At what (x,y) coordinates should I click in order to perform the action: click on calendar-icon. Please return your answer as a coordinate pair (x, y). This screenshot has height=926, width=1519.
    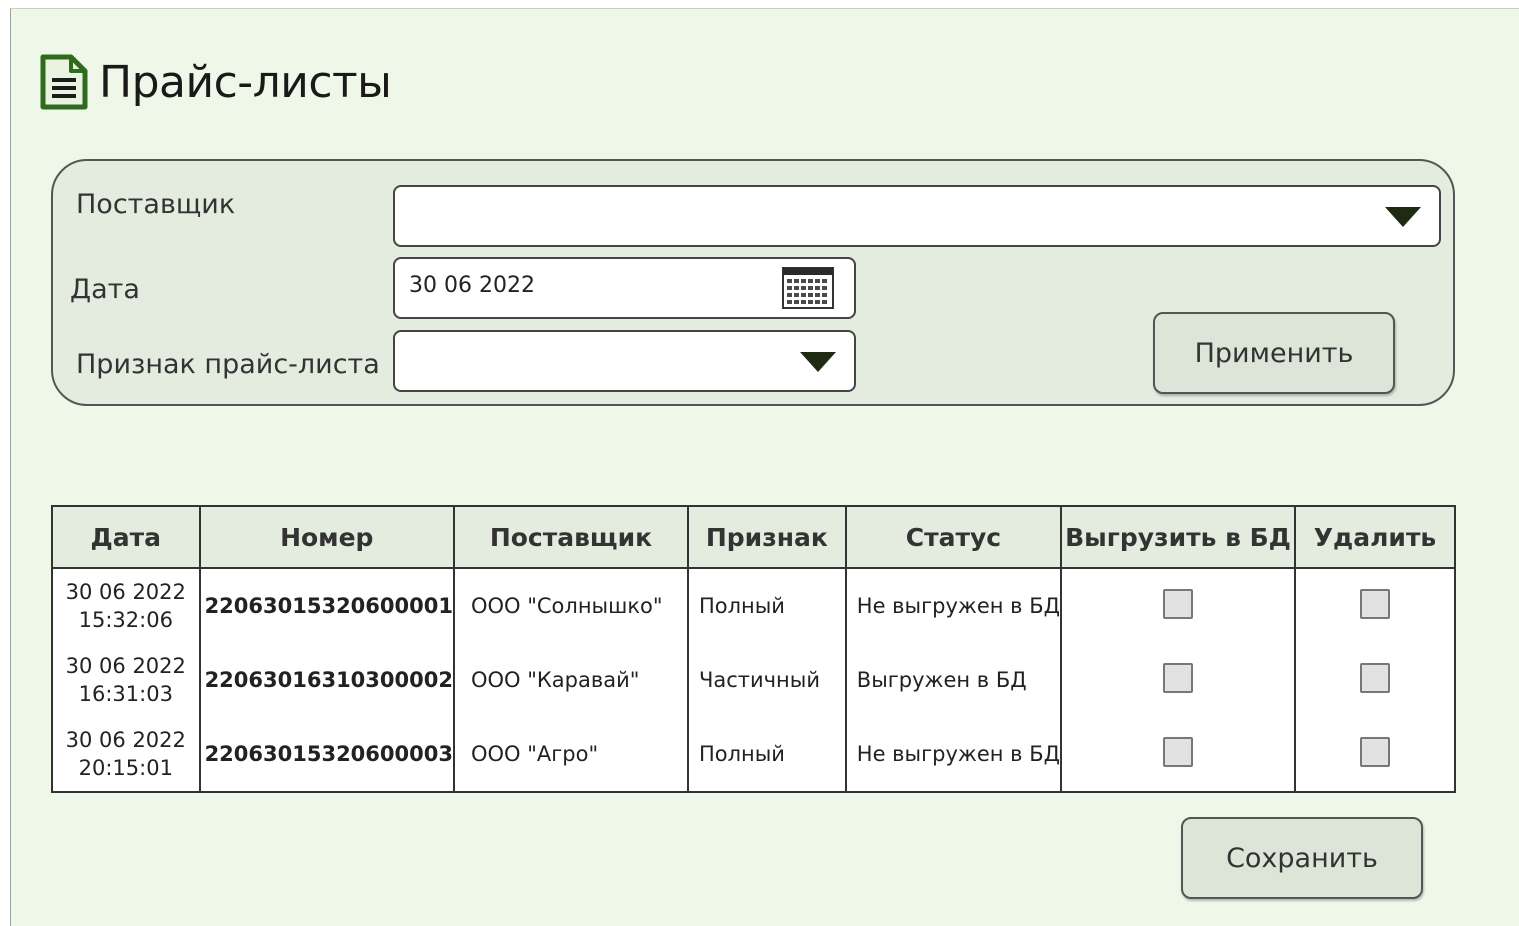
    Looking at the image, I should click on (808, 290).